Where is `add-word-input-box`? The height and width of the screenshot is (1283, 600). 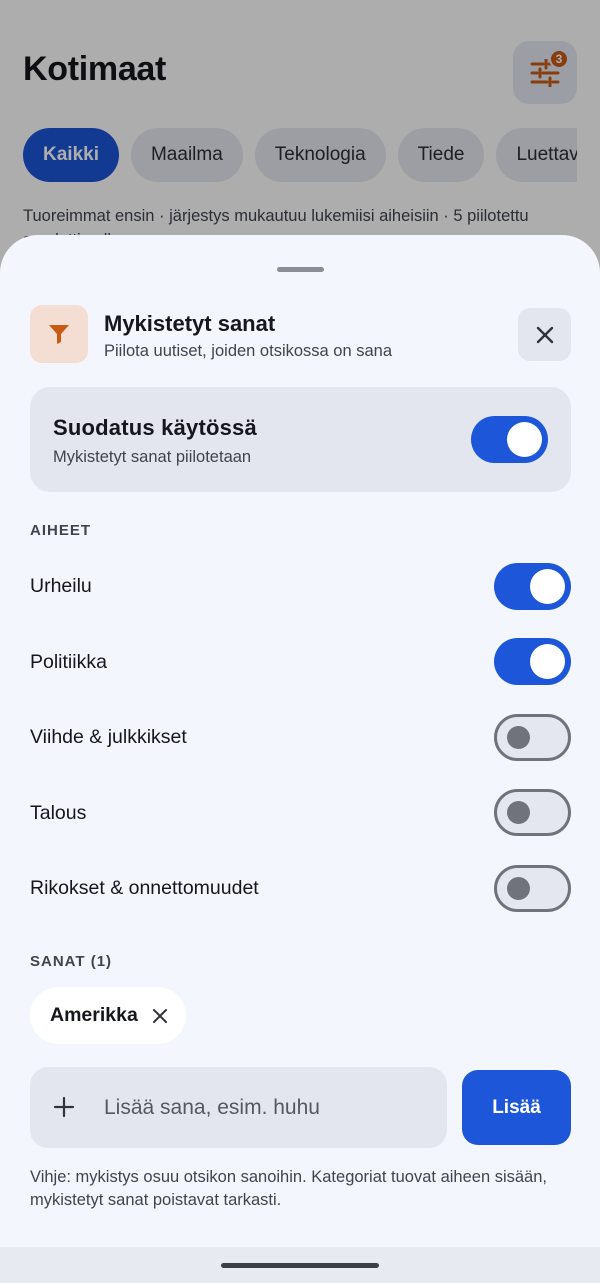 add-word-input-box is located at coordinates (238, 1107).